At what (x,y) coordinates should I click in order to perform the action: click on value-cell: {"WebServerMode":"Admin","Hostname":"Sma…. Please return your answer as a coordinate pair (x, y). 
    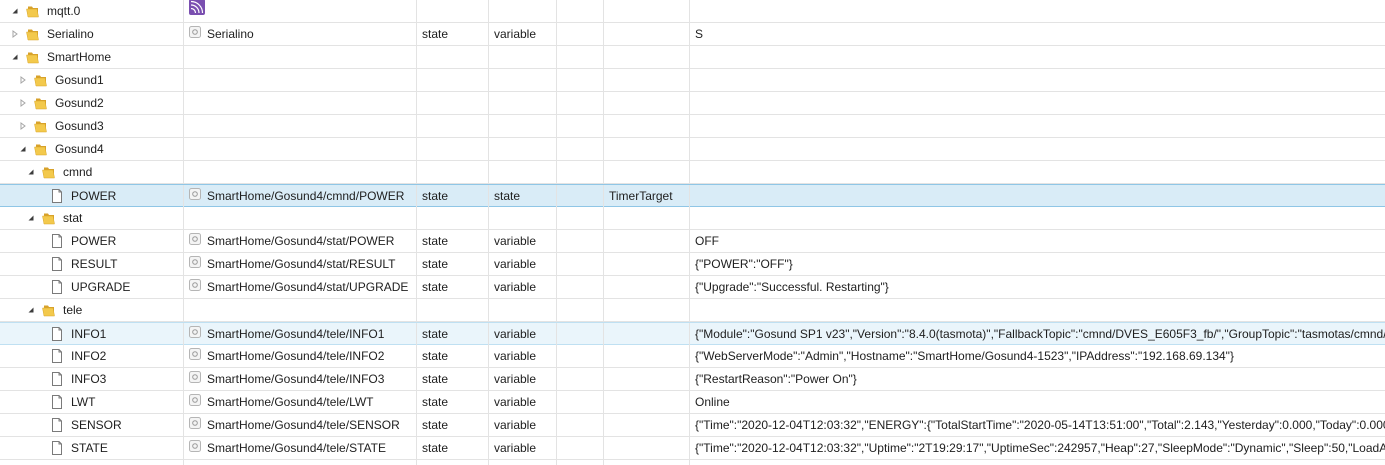
    Looking at the image, I should click on (1037, 356).